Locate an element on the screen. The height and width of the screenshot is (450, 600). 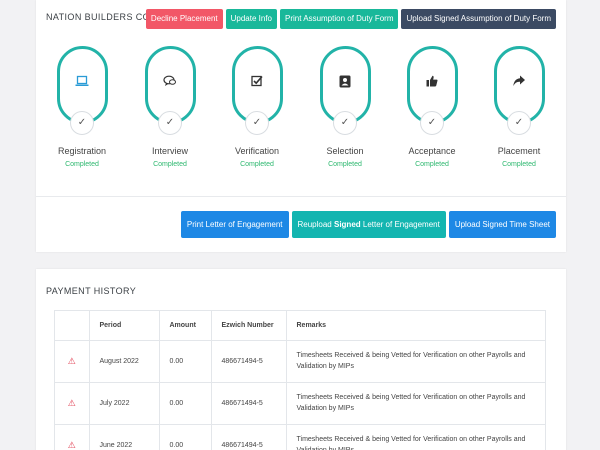
divider is located at coordinates (301, 196).